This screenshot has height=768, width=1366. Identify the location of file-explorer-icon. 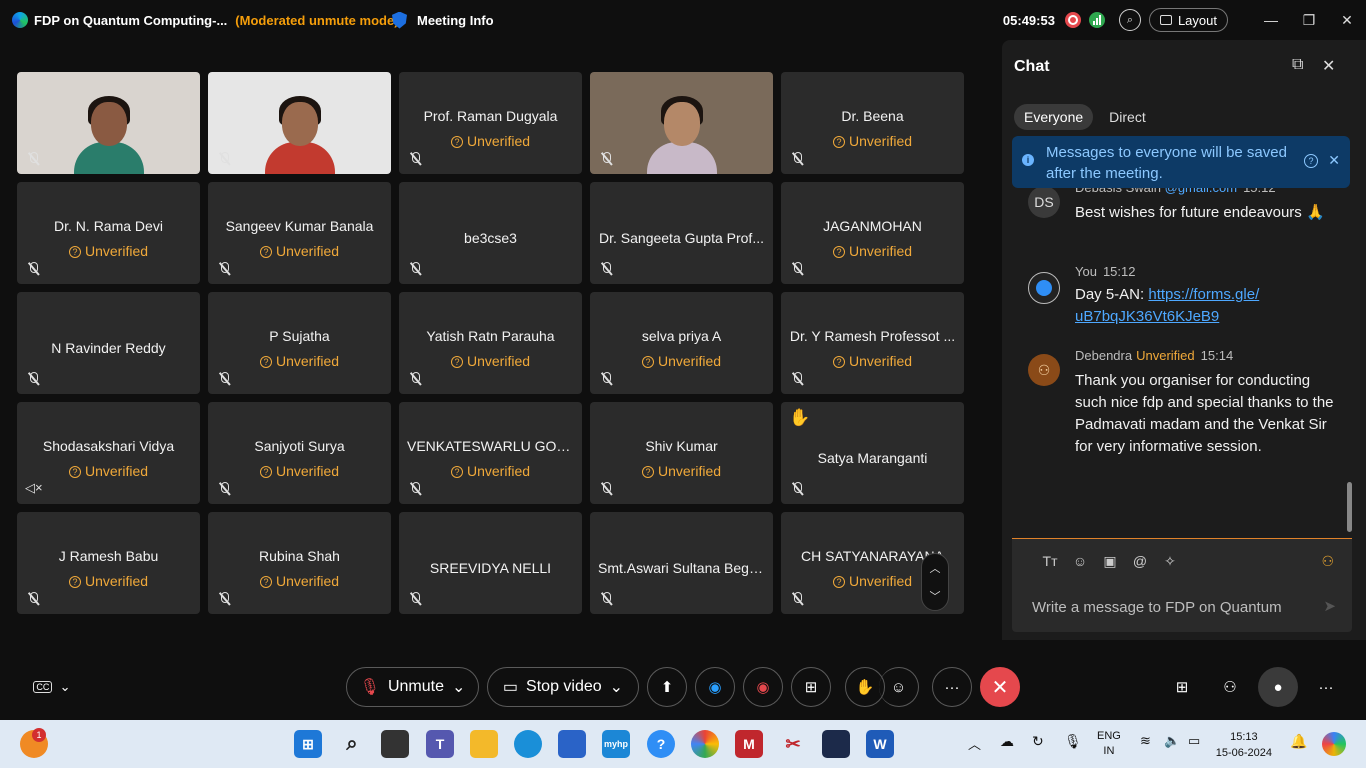
(484, 744).